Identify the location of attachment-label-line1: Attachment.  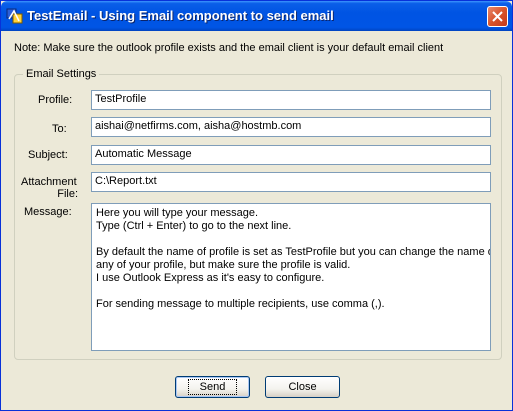
(49, 182).